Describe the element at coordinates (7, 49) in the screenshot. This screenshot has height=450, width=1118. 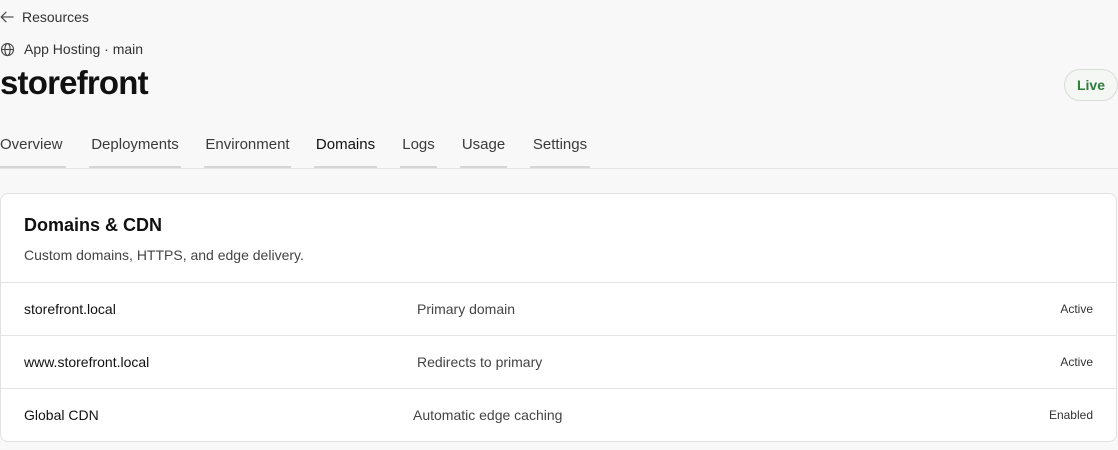
I see `globe-icon` at that location.